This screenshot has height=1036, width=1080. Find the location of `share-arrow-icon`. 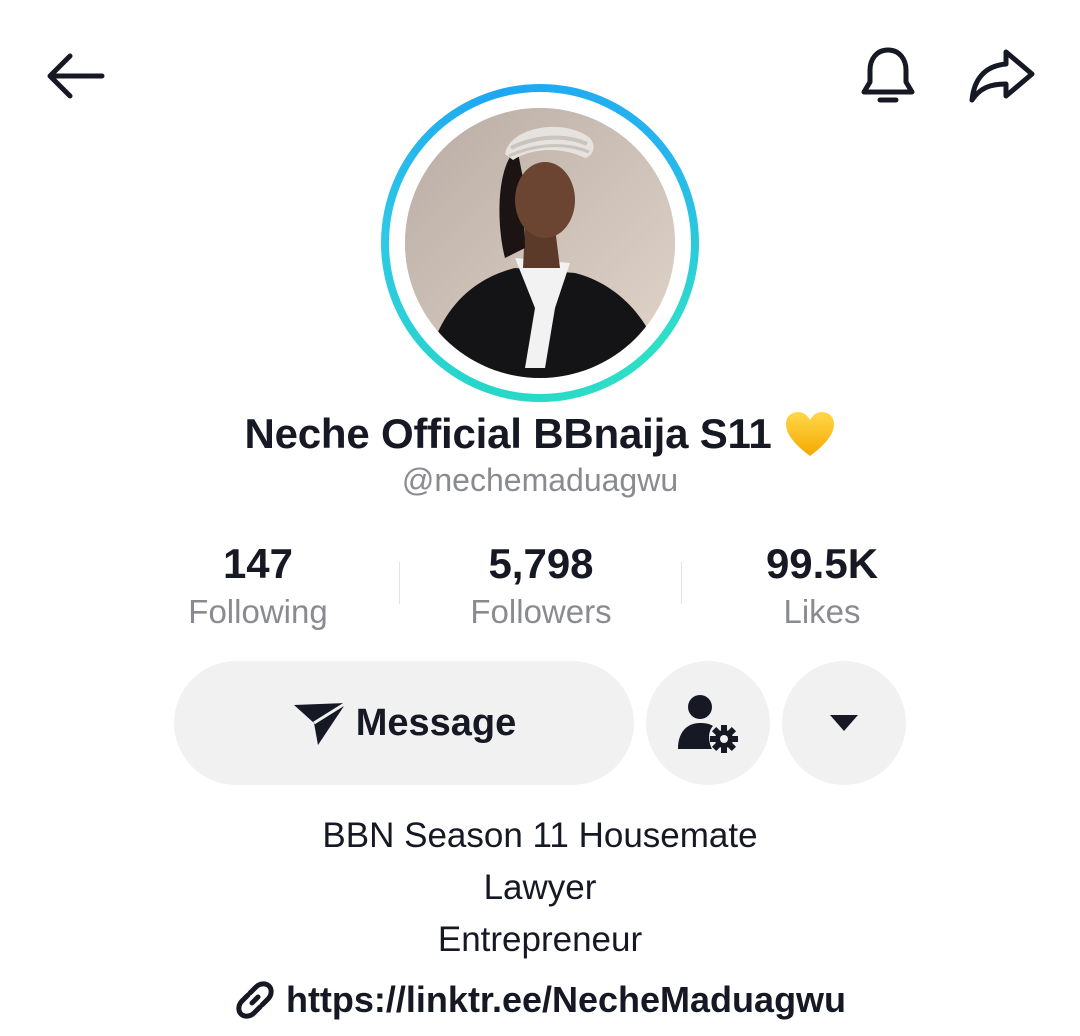

share-arrow-icon is located at coordinates (1002, 76).